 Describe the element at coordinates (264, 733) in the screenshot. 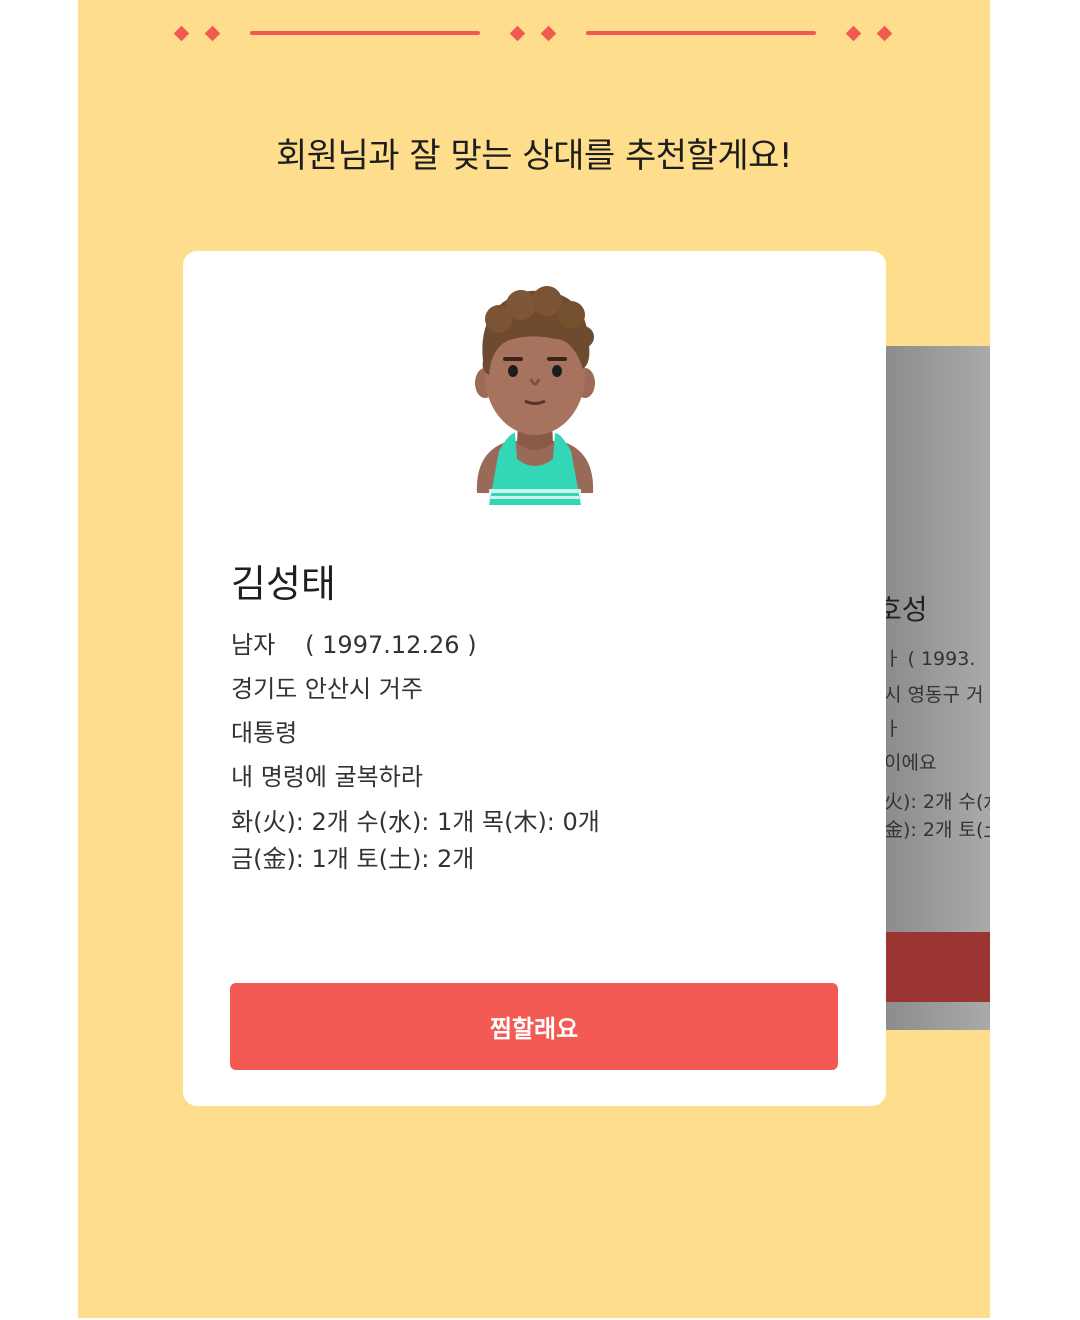

I see `profile-occupation: 대통령` at that location.